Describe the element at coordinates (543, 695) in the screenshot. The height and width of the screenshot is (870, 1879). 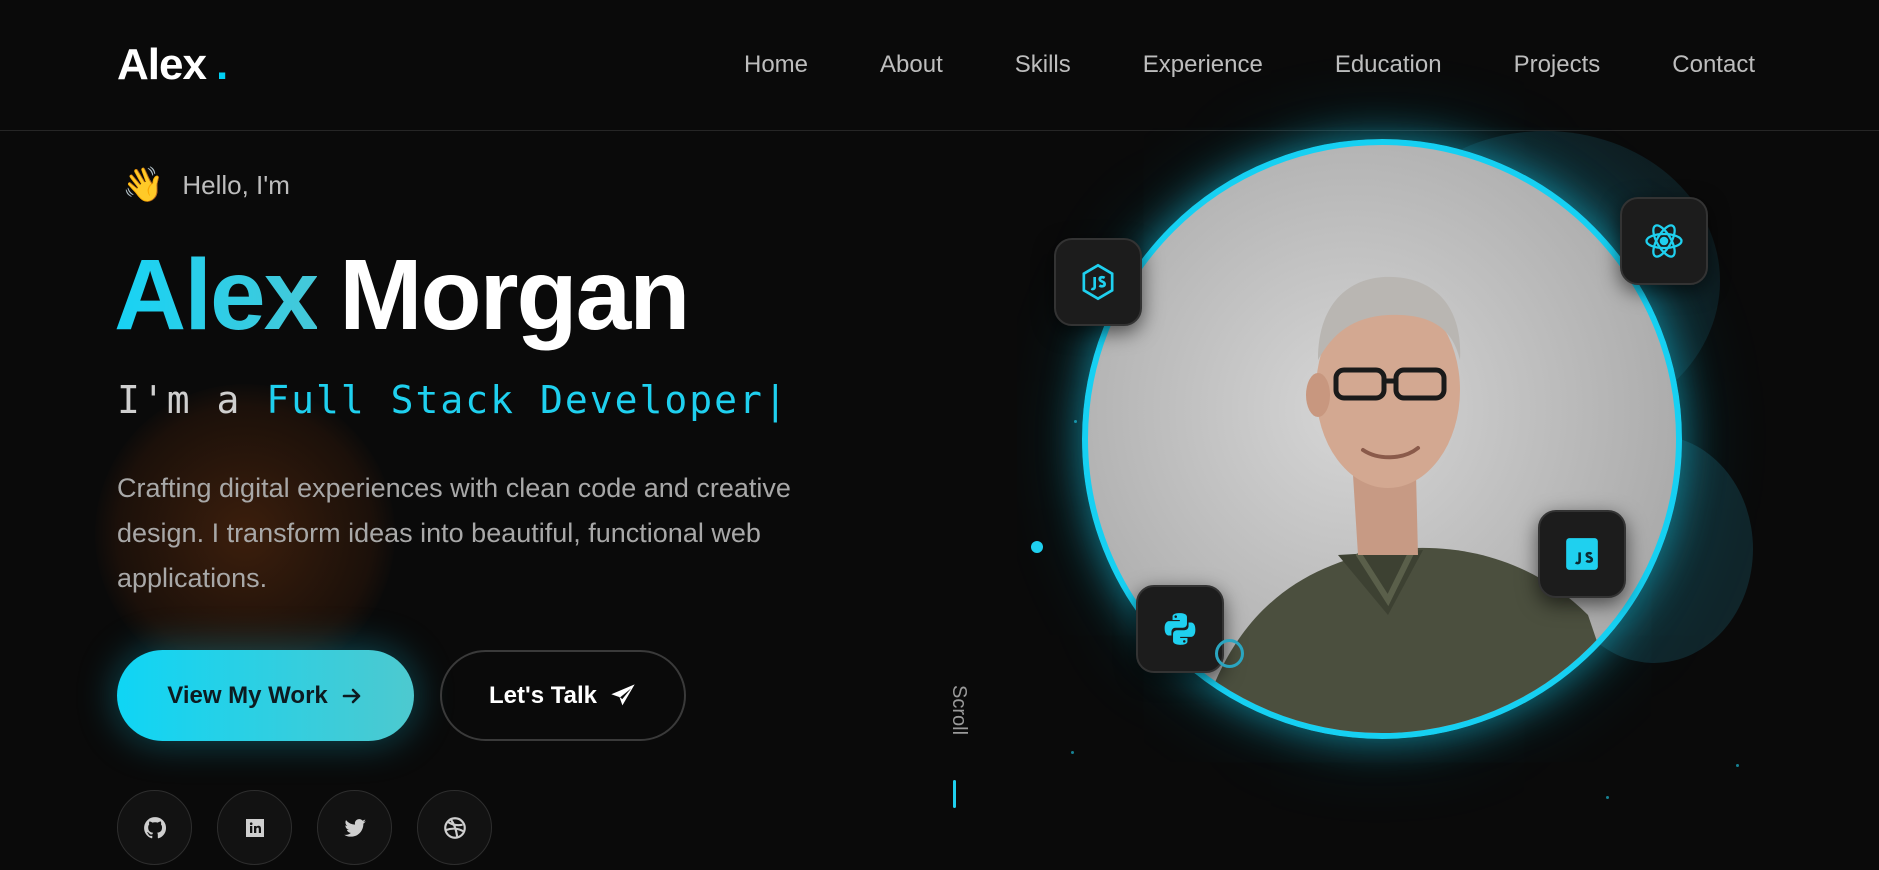
I see `lets-talk-label: Let's Talk` at that location.